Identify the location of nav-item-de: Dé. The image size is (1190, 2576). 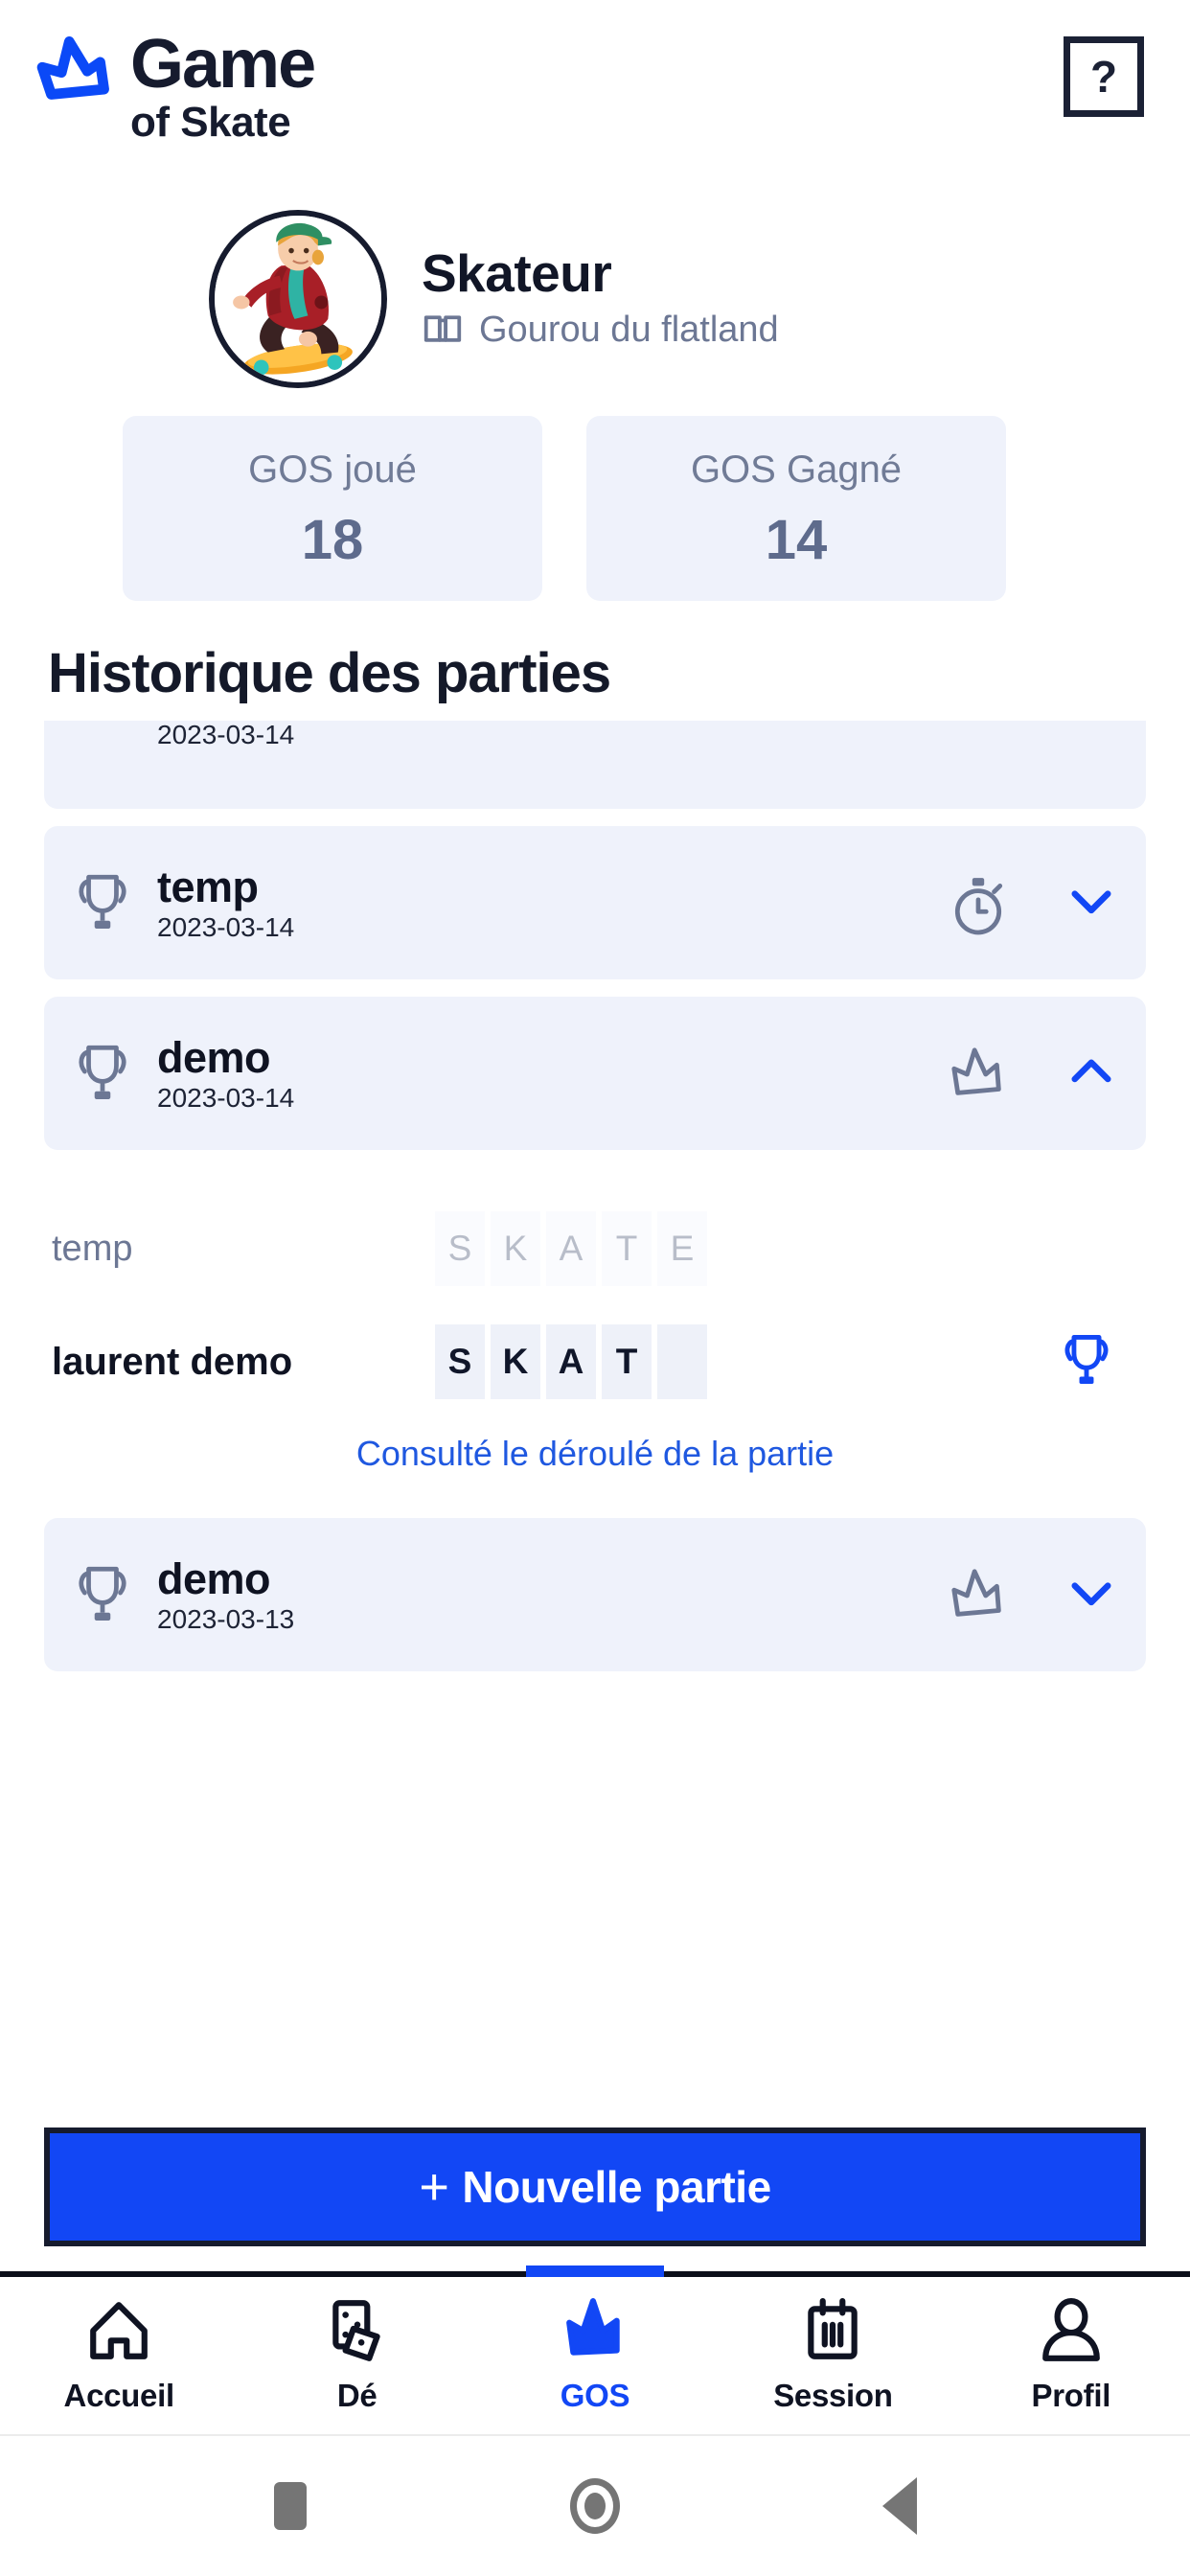
(357, 2355).